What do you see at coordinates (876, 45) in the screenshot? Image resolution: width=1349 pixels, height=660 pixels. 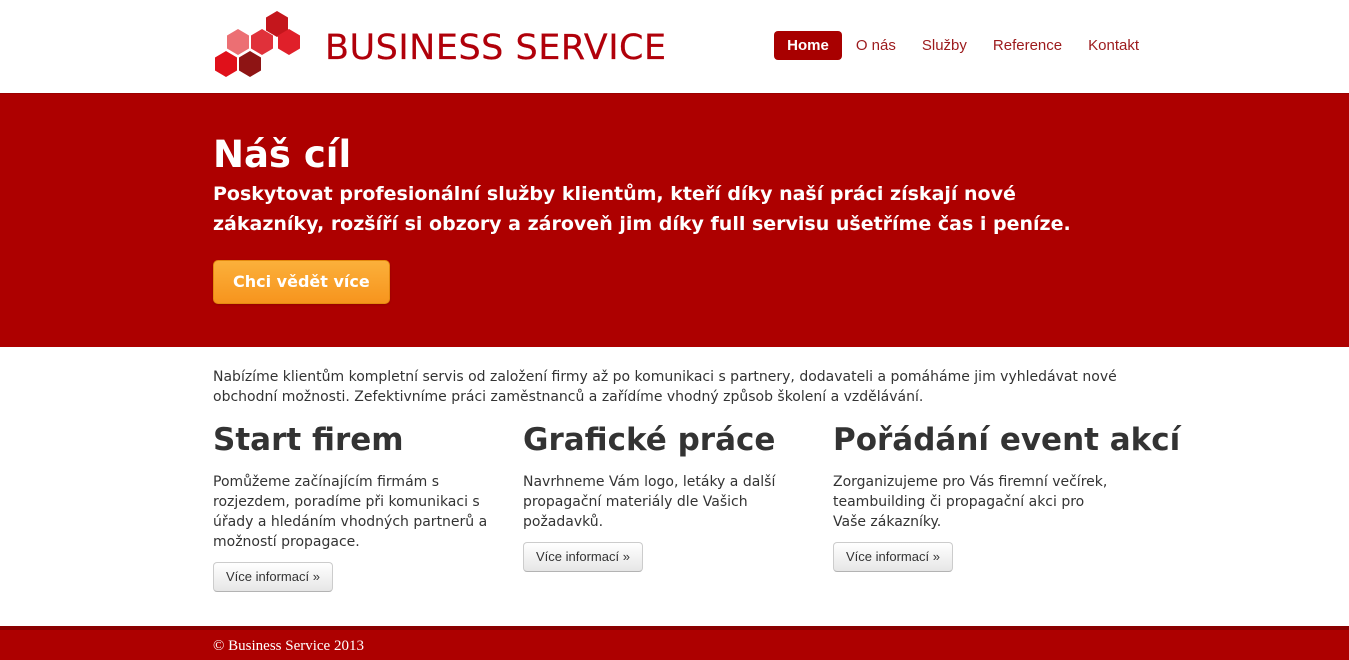 I see `nav-item-o-nas: O nás` at bounding box center [876, 45].